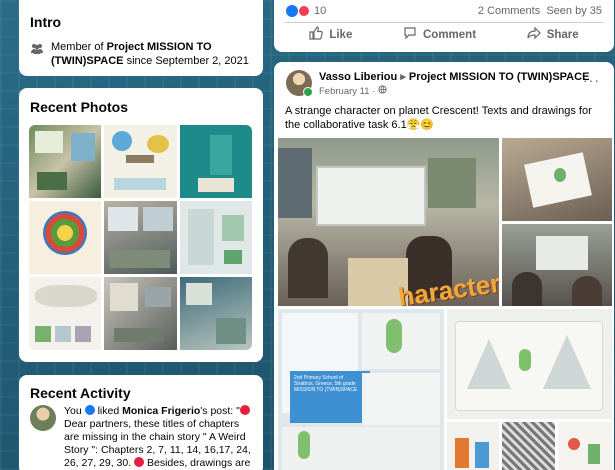  What do you see at coordinates (316, 34) in the screenshot?
I see `thumbs-up-icon` at bounding box center [316, 34].